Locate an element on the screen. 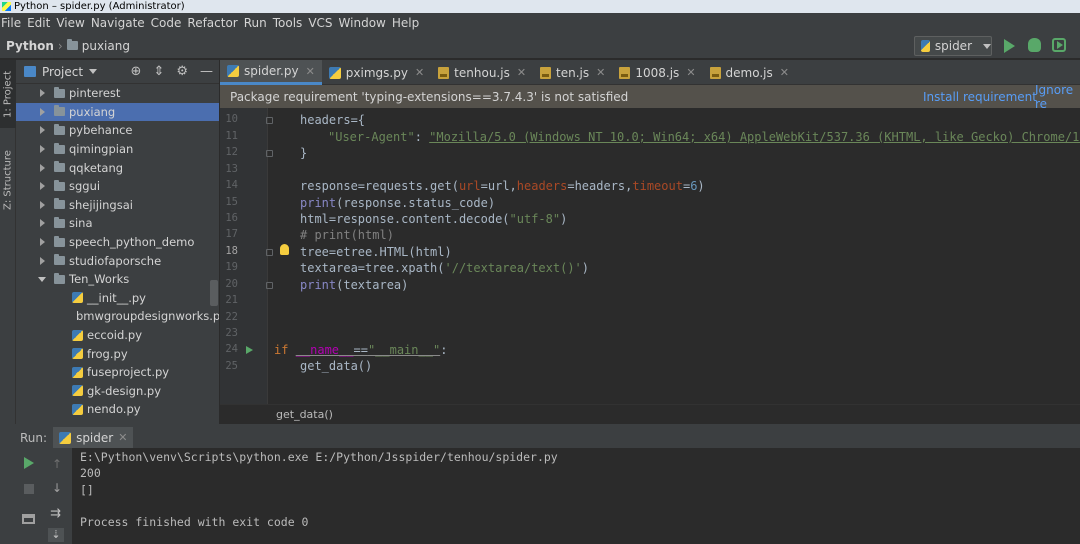 The image size is (1080, 544). menu-help: Help is located at coordinates (407, 23).